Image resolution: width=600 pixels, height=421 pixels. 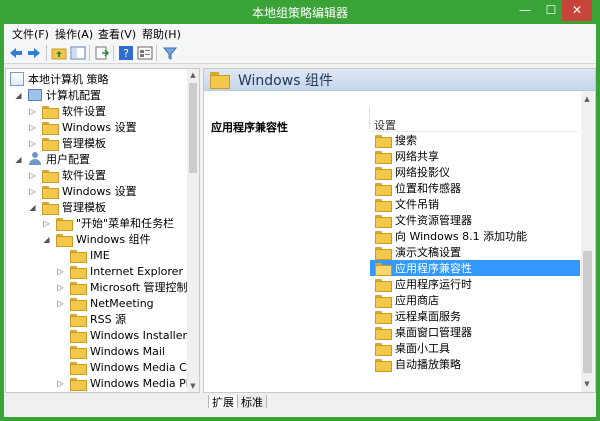 What do you see at coordinates (117, 34) in the screenshot?
I see `menu-view: 查看(V)` at bounding box center [117, 34].